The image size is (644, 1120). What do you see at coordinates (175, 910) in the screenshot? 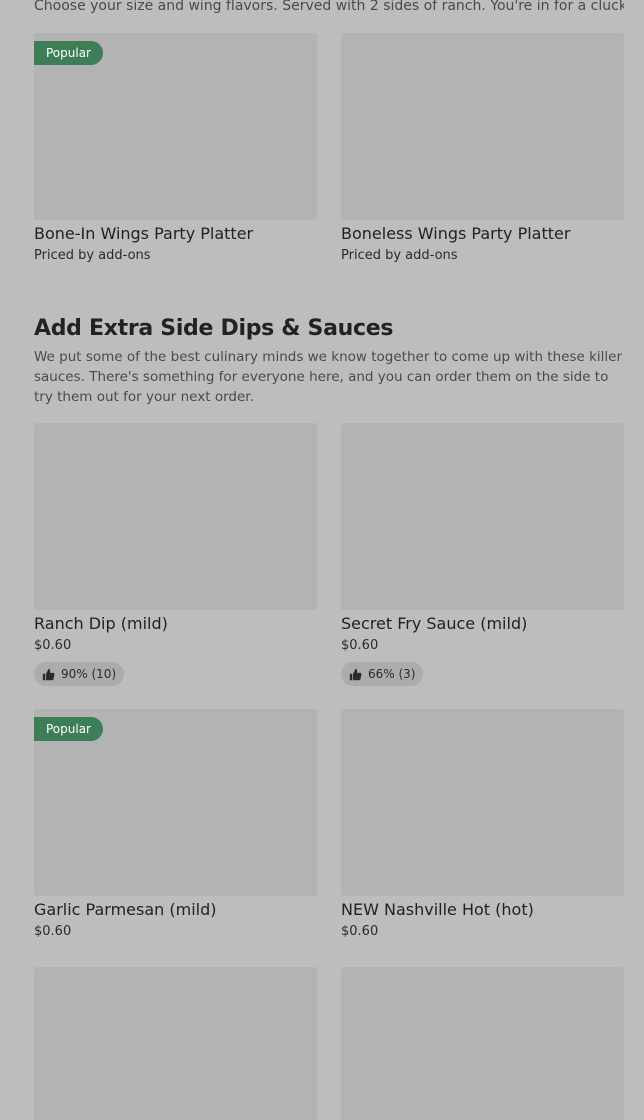
I see `menu-item-name: Garlic Parmesan (mild)` at bounding box center [175, 910].